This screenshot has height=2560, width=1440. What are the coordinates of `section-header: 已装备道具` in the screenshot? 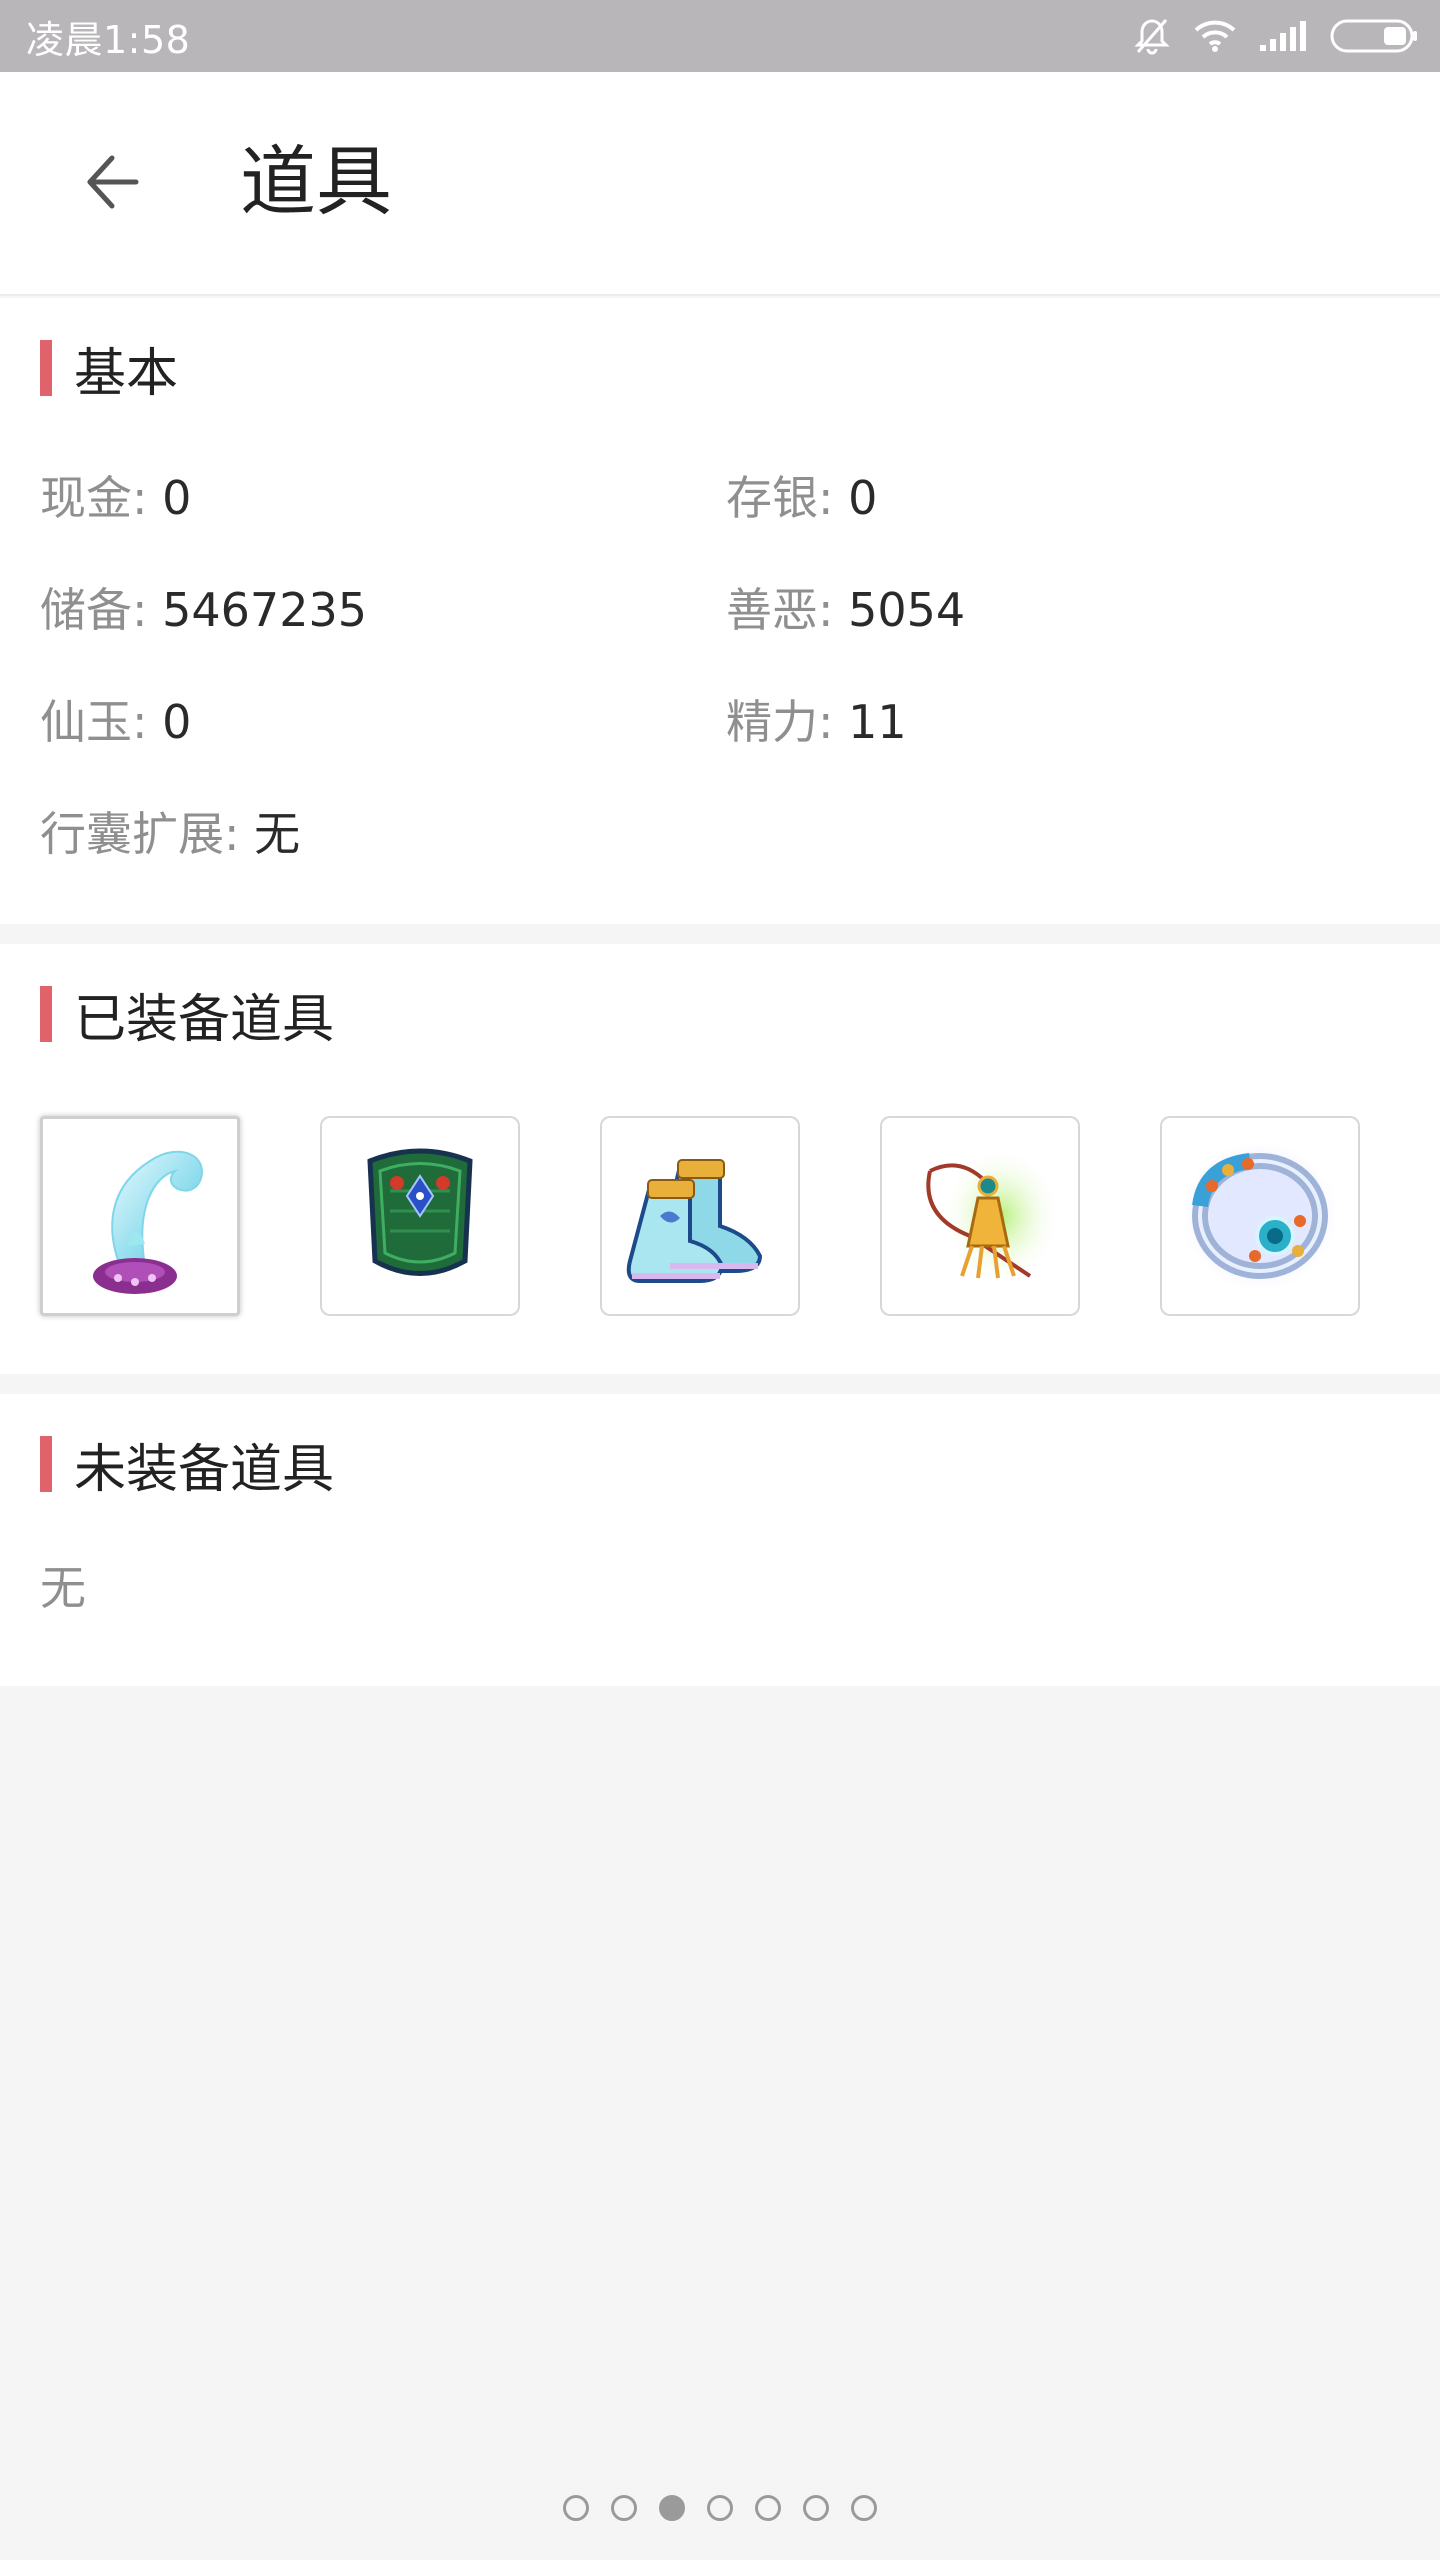 It's located at (187, 1017).